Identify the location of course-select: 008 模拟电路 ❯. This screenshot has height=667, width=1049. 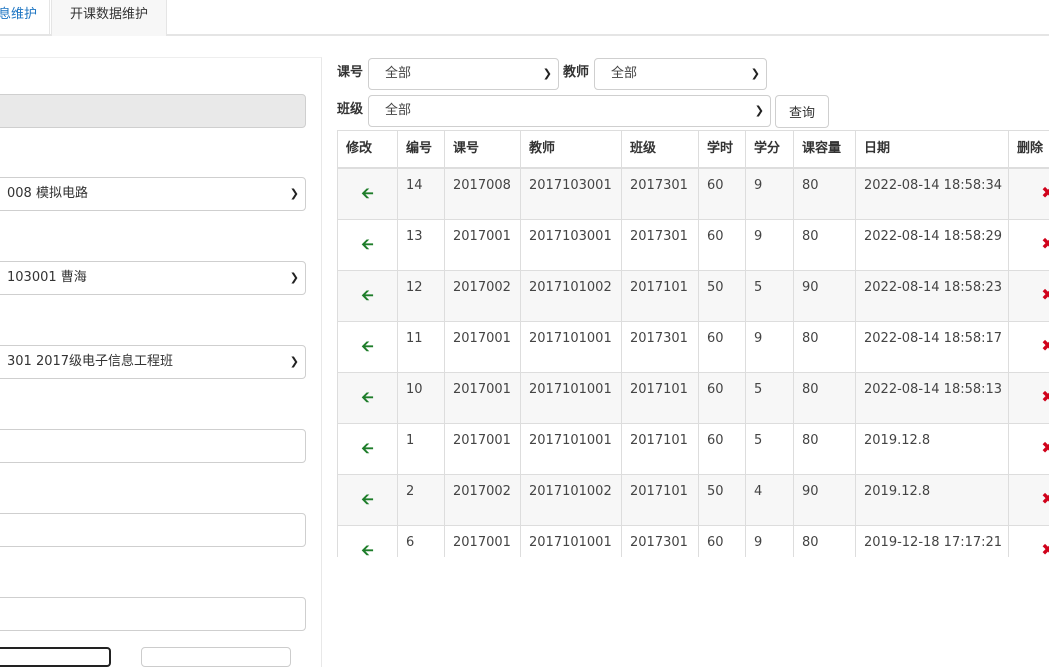
(153, 194).